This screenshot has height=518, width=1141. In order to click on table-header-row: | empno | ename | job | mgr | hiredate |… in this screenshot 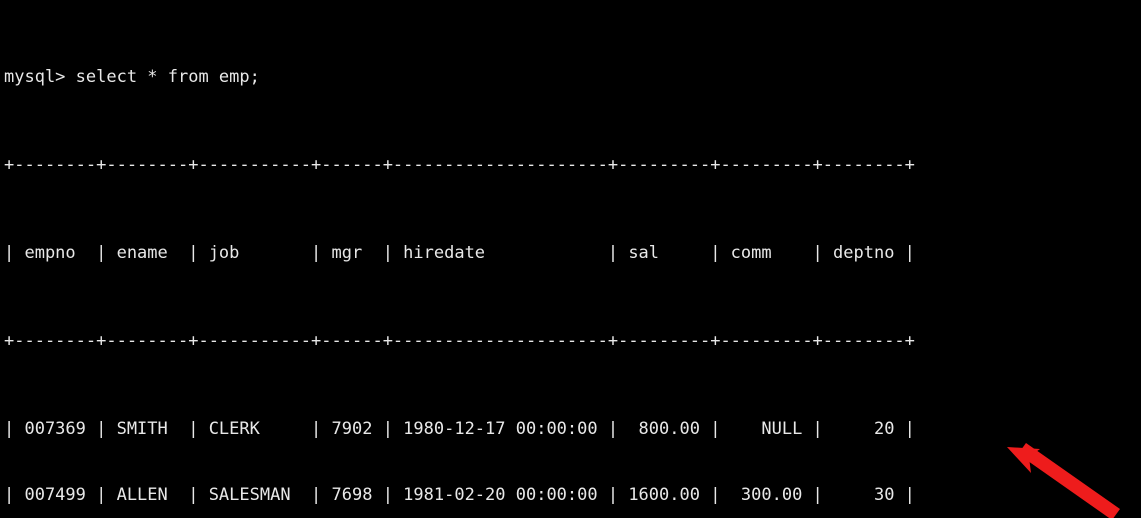, I will do `click(459, 253)`.